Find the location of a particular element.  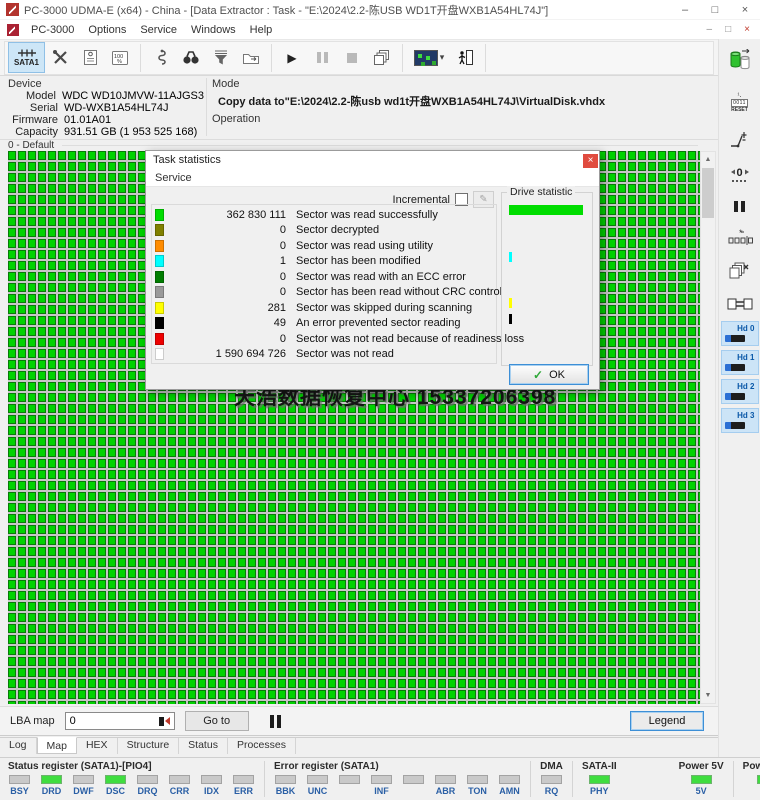

copy-tasks-icon is located at coordinates (381, 57).